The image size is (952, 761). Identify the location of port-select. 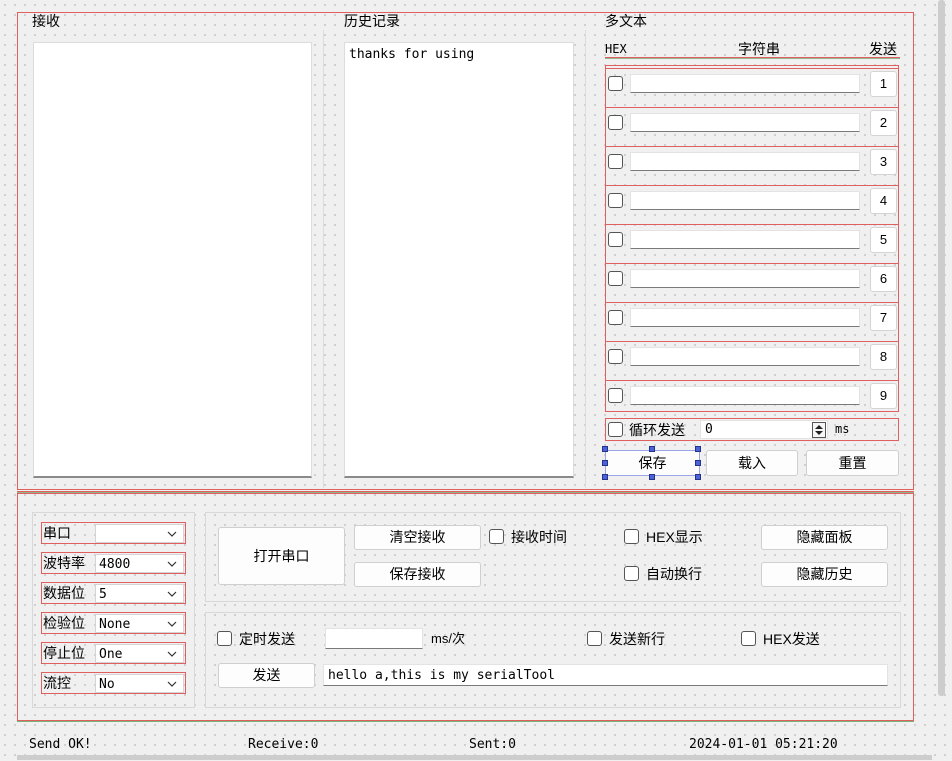
(139, 533).